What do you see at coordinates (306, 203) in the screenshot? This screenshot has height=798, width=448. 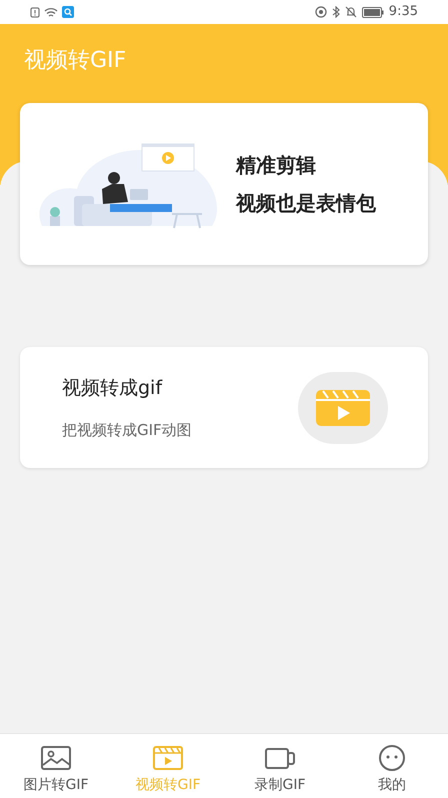 I see `banner-headline: 视频也是表情包` at bounding box center [306, 203].